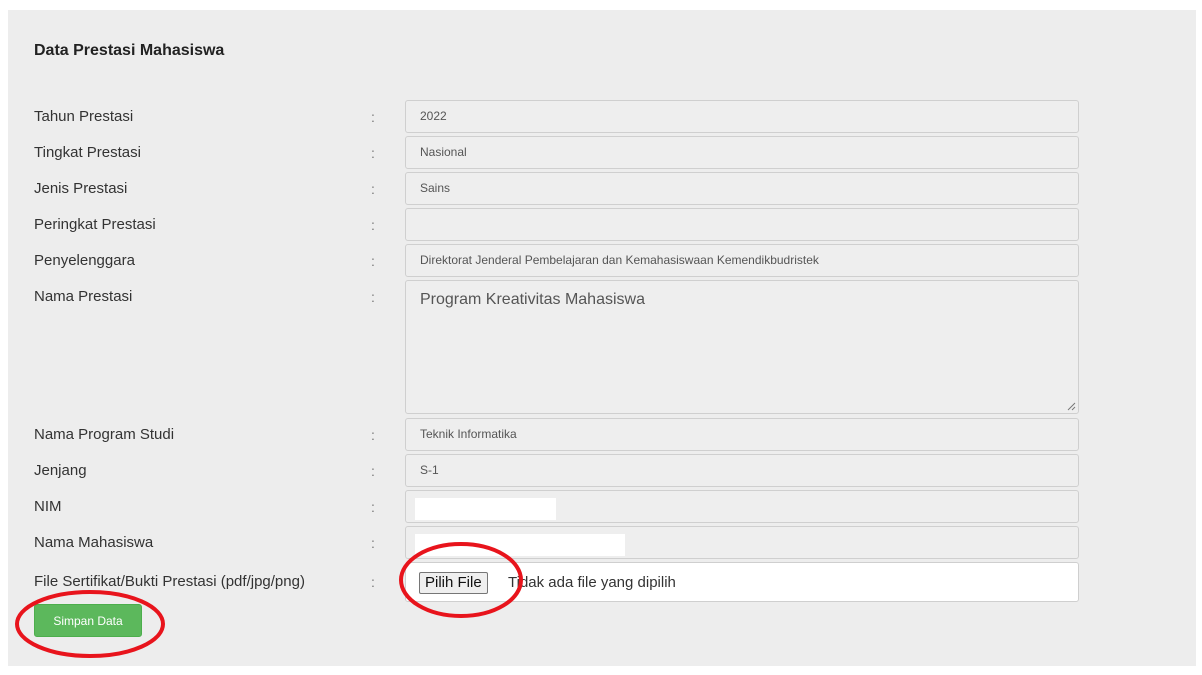  I want to click on nama-prestasi-textarea: Program Kreativitas Mahasiswa, so click(742, 347).